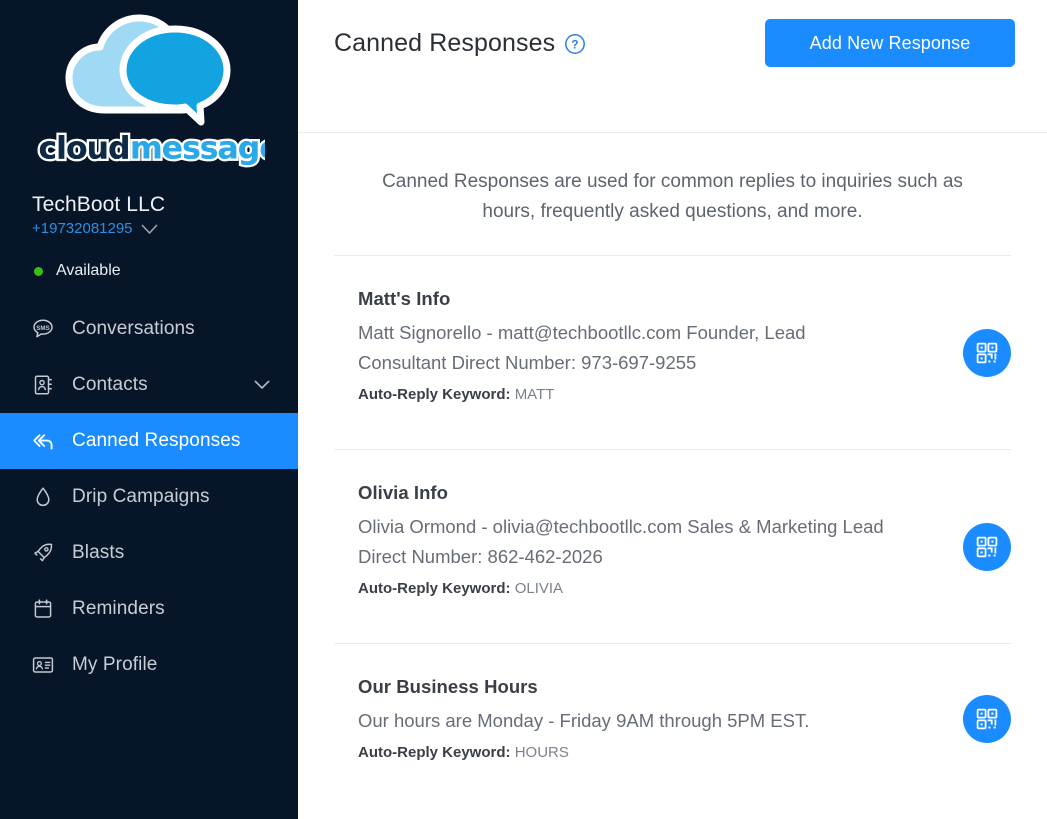 The image size is (1047, 819). I want to click on canned-response-keyword-row: Auto-Reply Keyword: HOURS, so click(646, 753).